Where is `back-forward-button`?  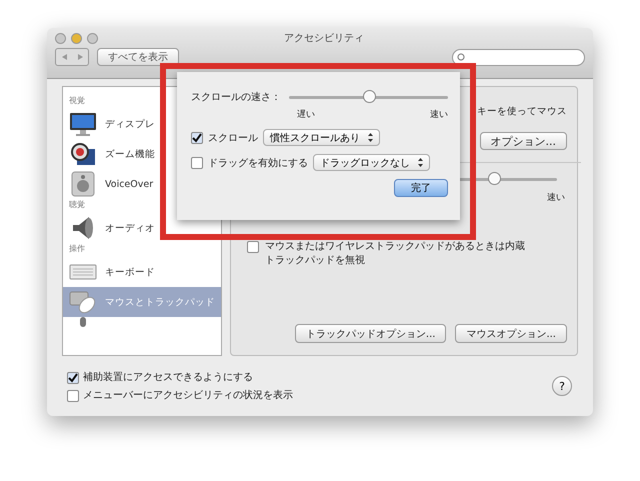 back-forward-button is located at coordinates (72, 57).